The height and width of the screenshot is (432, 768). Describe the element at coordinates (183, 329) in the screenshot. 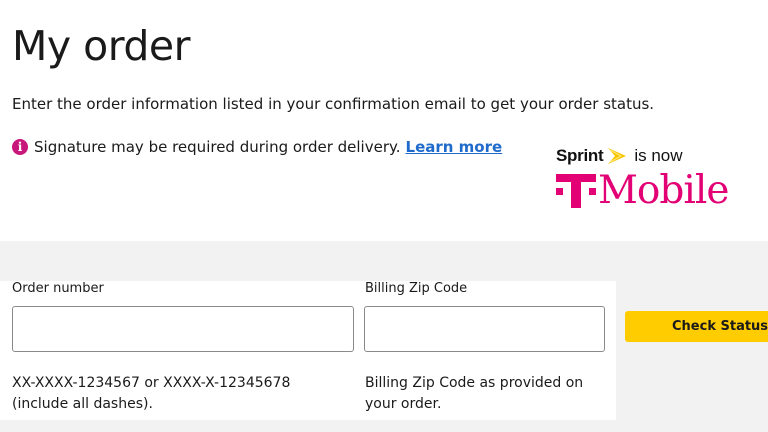

I see `order-number-input` at that location.